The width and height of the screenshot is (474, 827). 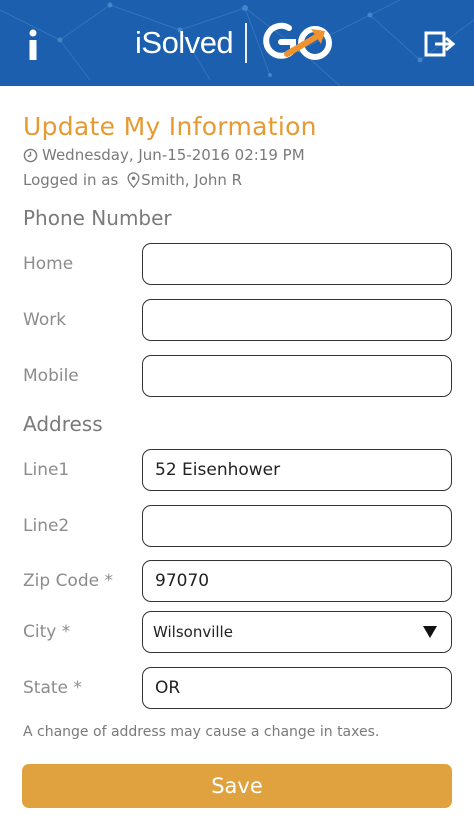 I want to click on logout-icon, so click(x=440, y=44).